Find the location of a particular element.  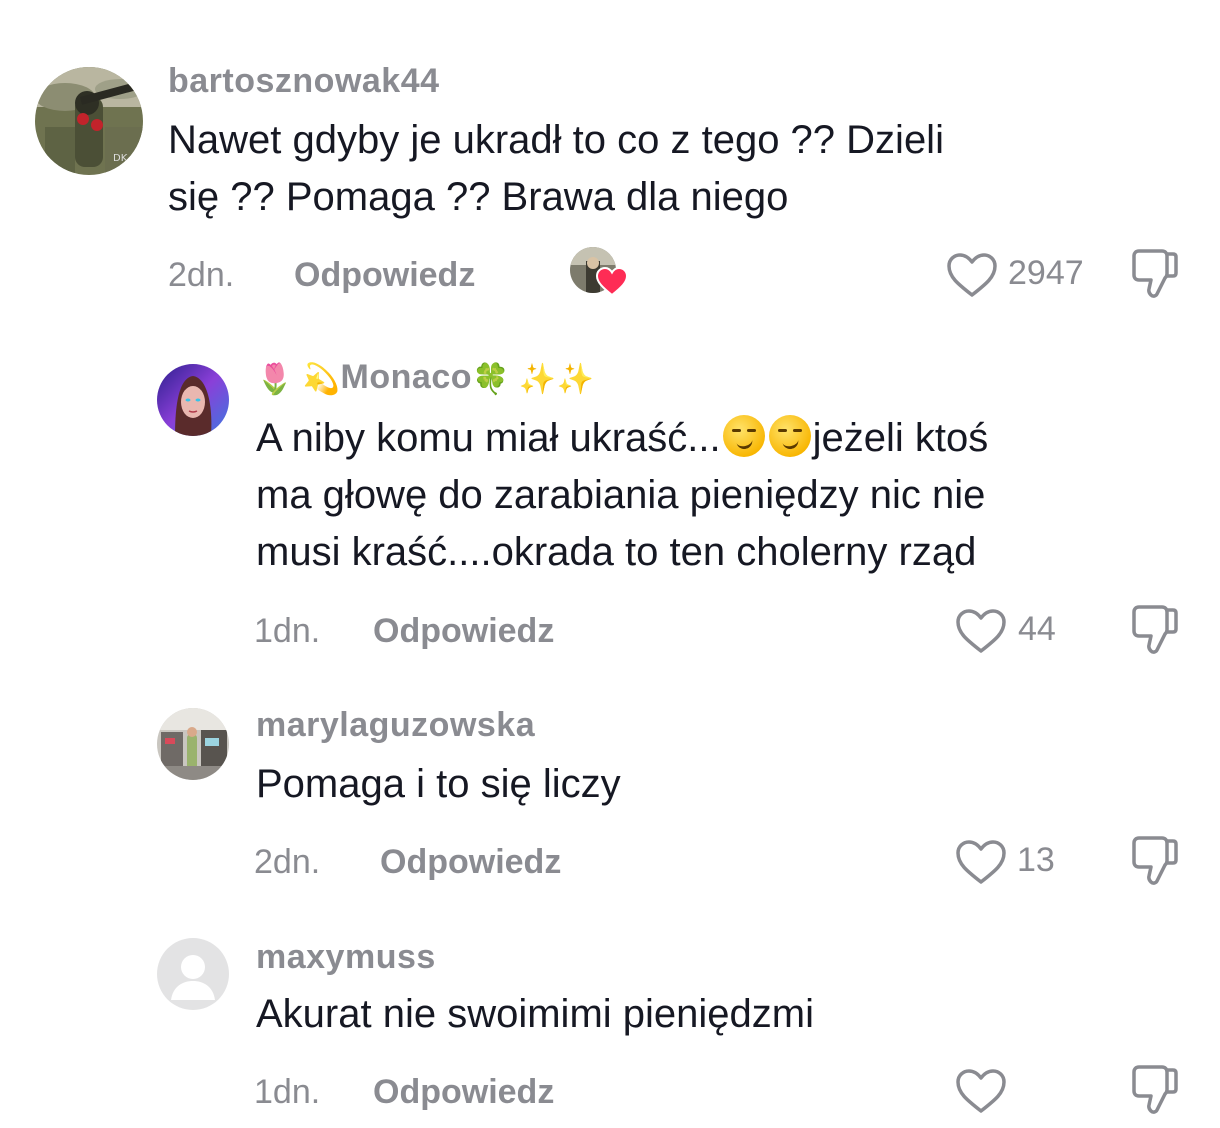

like-count: 2947 is located at coordinates (1046, 273).